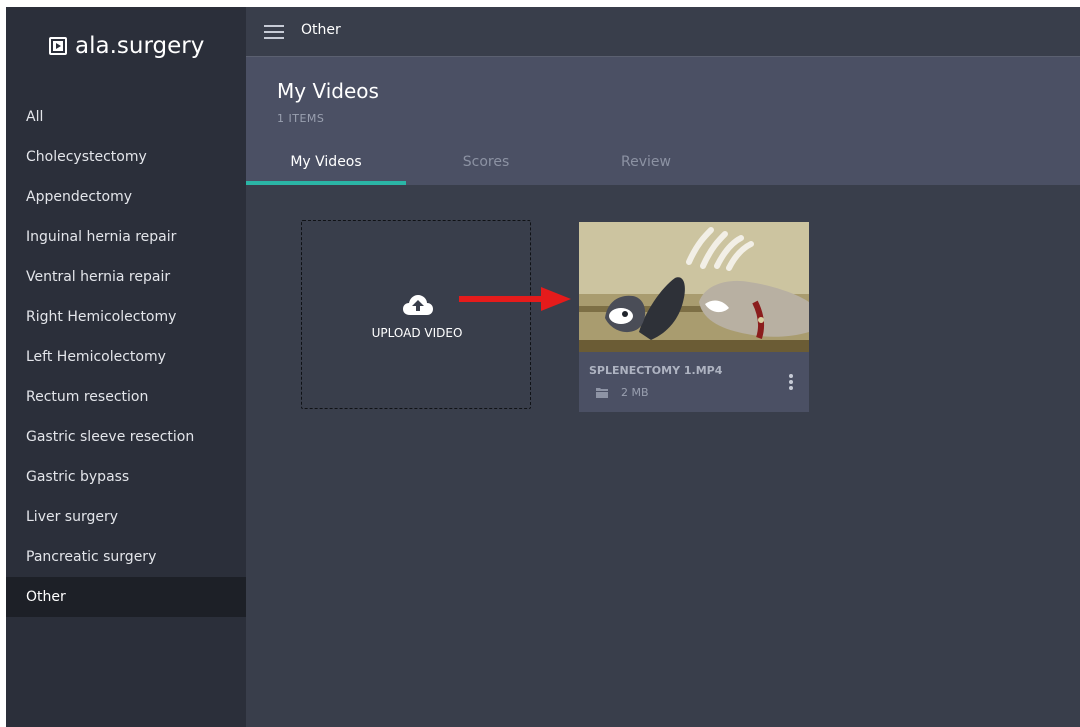 This screenshot has height=727, width=1080. I want to click on sidebar-item-inguinal-hernia-repair: Inguinal hernia repair, so click(126, 237).